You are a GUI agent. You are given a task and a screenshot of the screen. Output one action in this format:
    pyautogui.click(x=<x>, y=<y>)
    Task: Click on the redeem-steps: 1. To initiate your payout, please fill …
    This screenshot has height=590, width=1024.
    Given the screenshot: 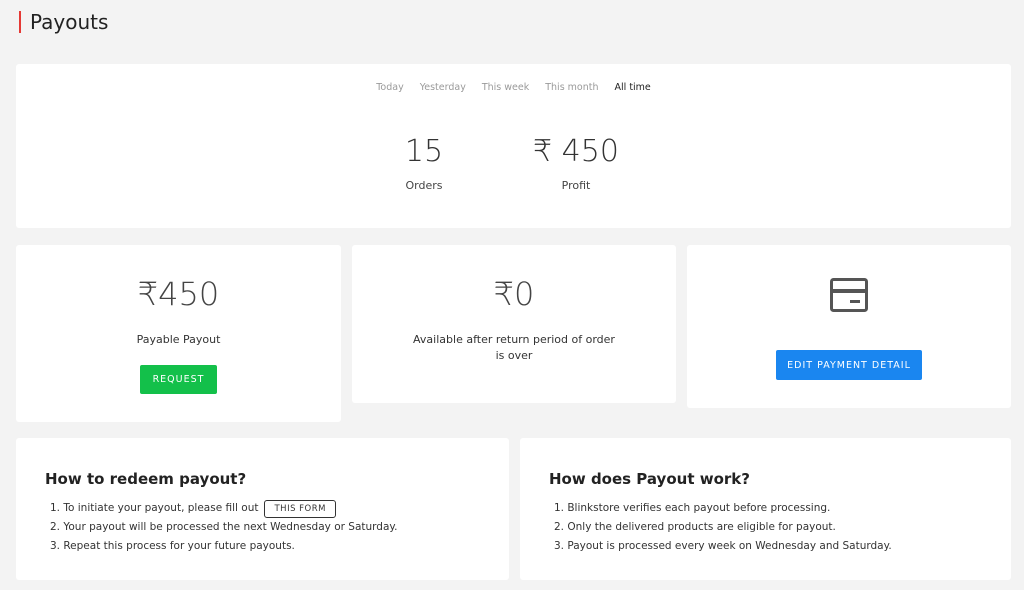 What is the action you would take?
    pyautogui.click(x=223, y=527)
    